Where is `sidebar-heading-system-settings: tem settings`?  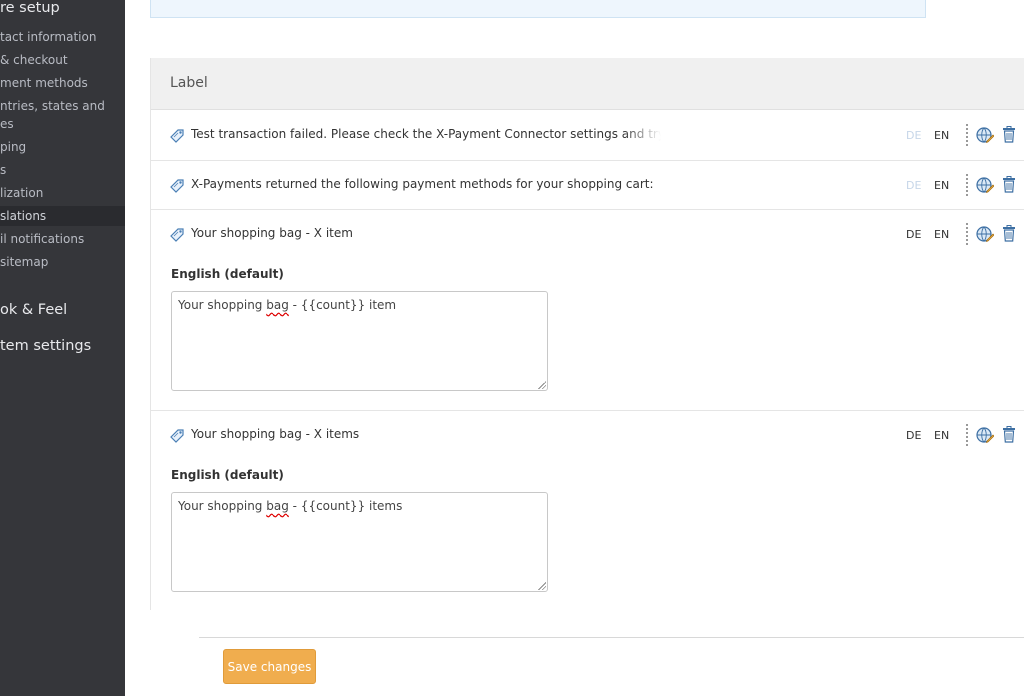 sidebar-heading-system-settings: tem settings is located at coordinates (45, 346).